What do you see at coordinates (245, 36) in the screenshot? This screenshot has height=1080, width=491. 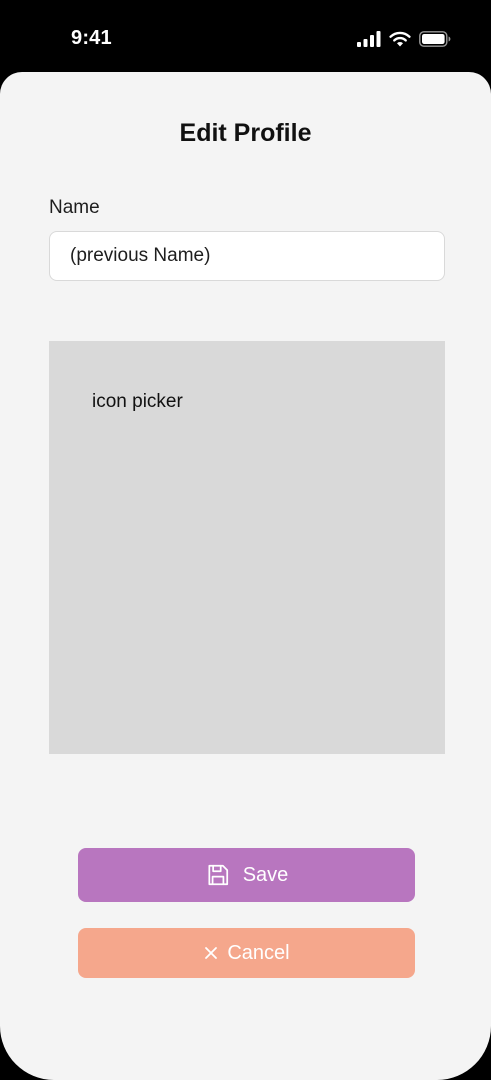 I see `status-bar: 9:41` at bounding box center [245, 36].